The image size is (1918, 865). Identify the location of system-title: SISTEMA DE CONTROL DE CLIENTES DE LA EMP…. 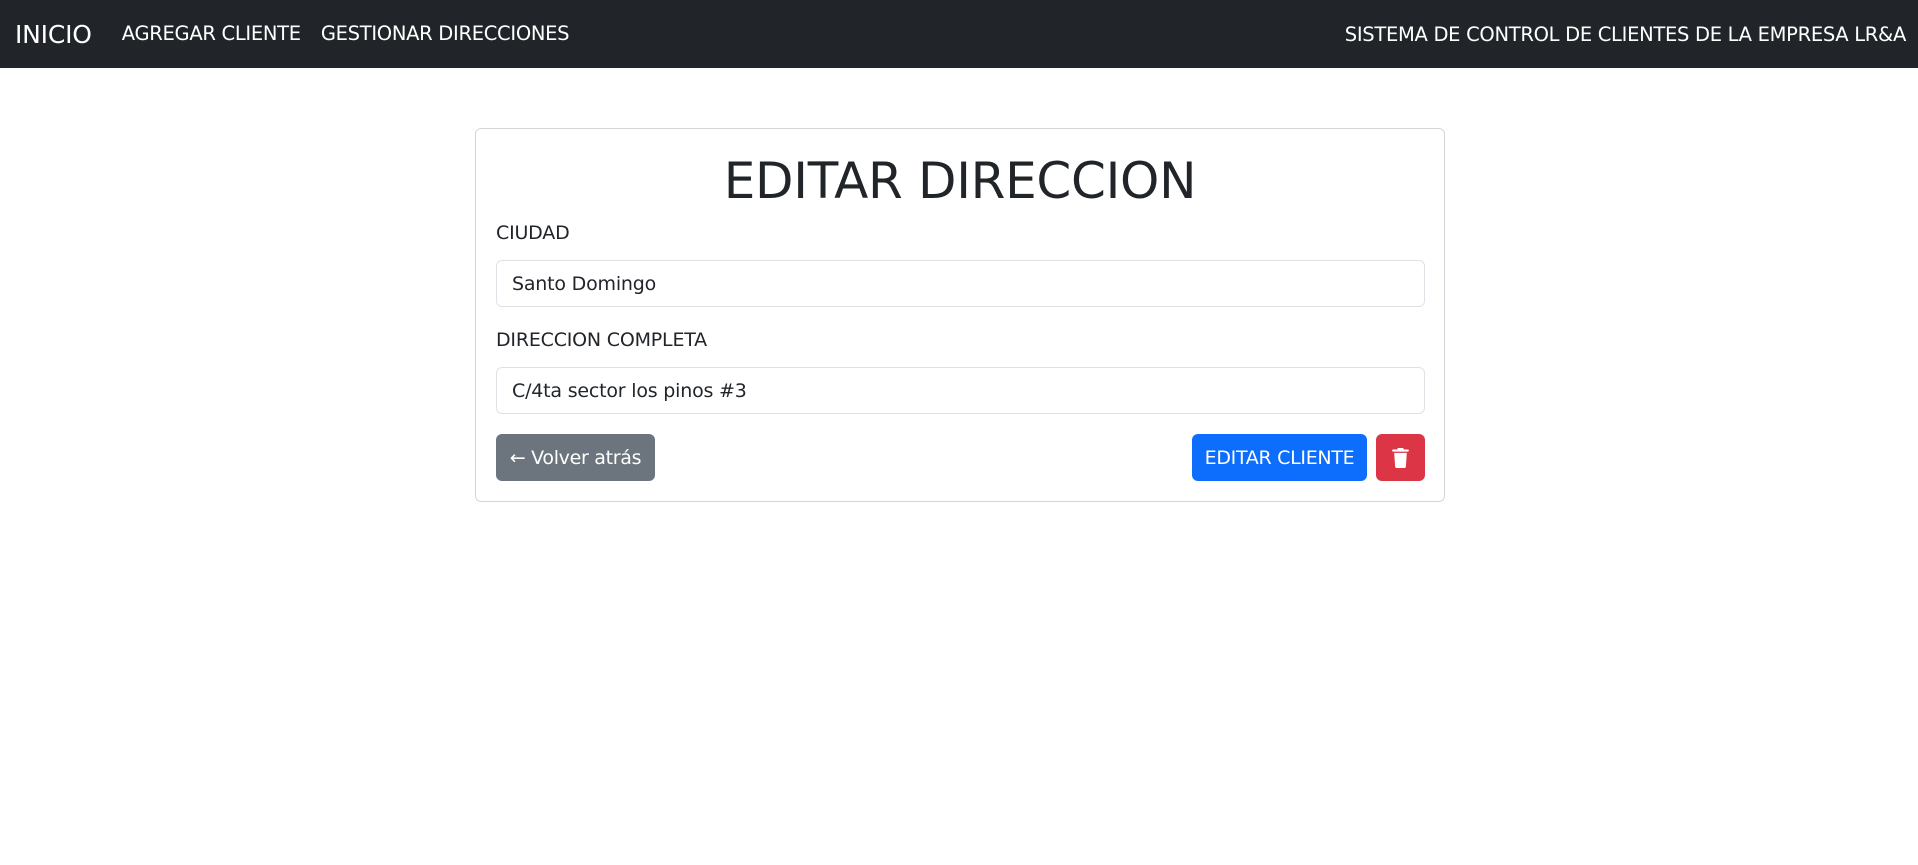
(1625, 34).